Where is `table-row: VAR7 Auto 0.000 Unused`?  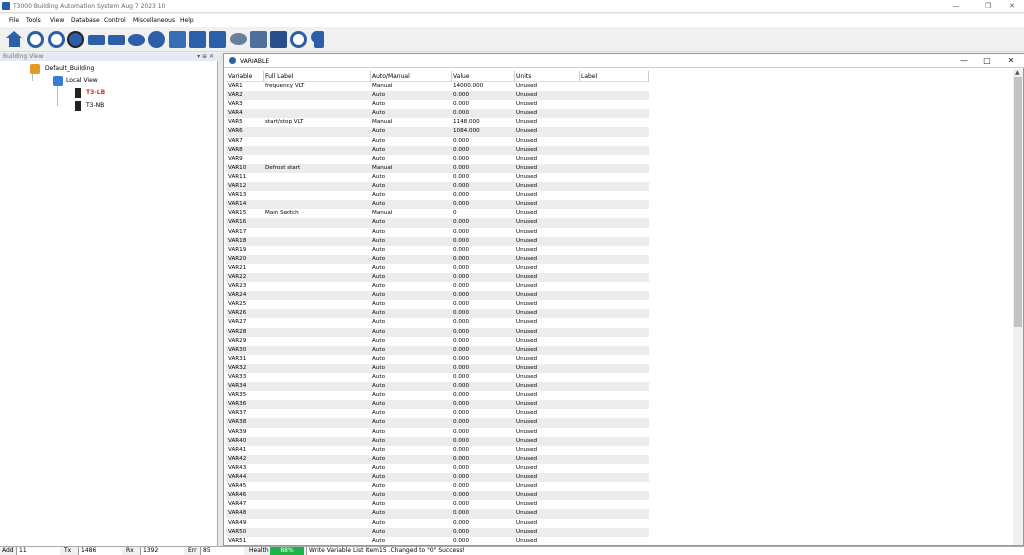
table-row: VAR7 Auto 0.000 Unused is located at coordinates (437, 141).